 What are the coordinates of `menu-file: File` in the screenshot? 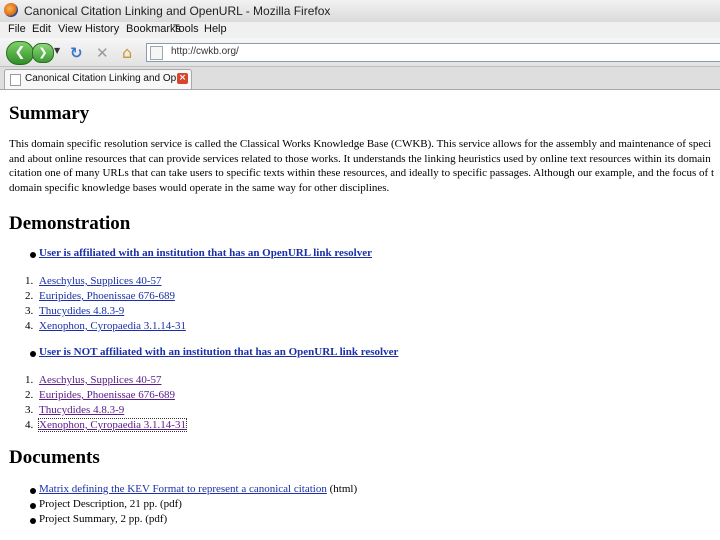 It's located at (17, 29).